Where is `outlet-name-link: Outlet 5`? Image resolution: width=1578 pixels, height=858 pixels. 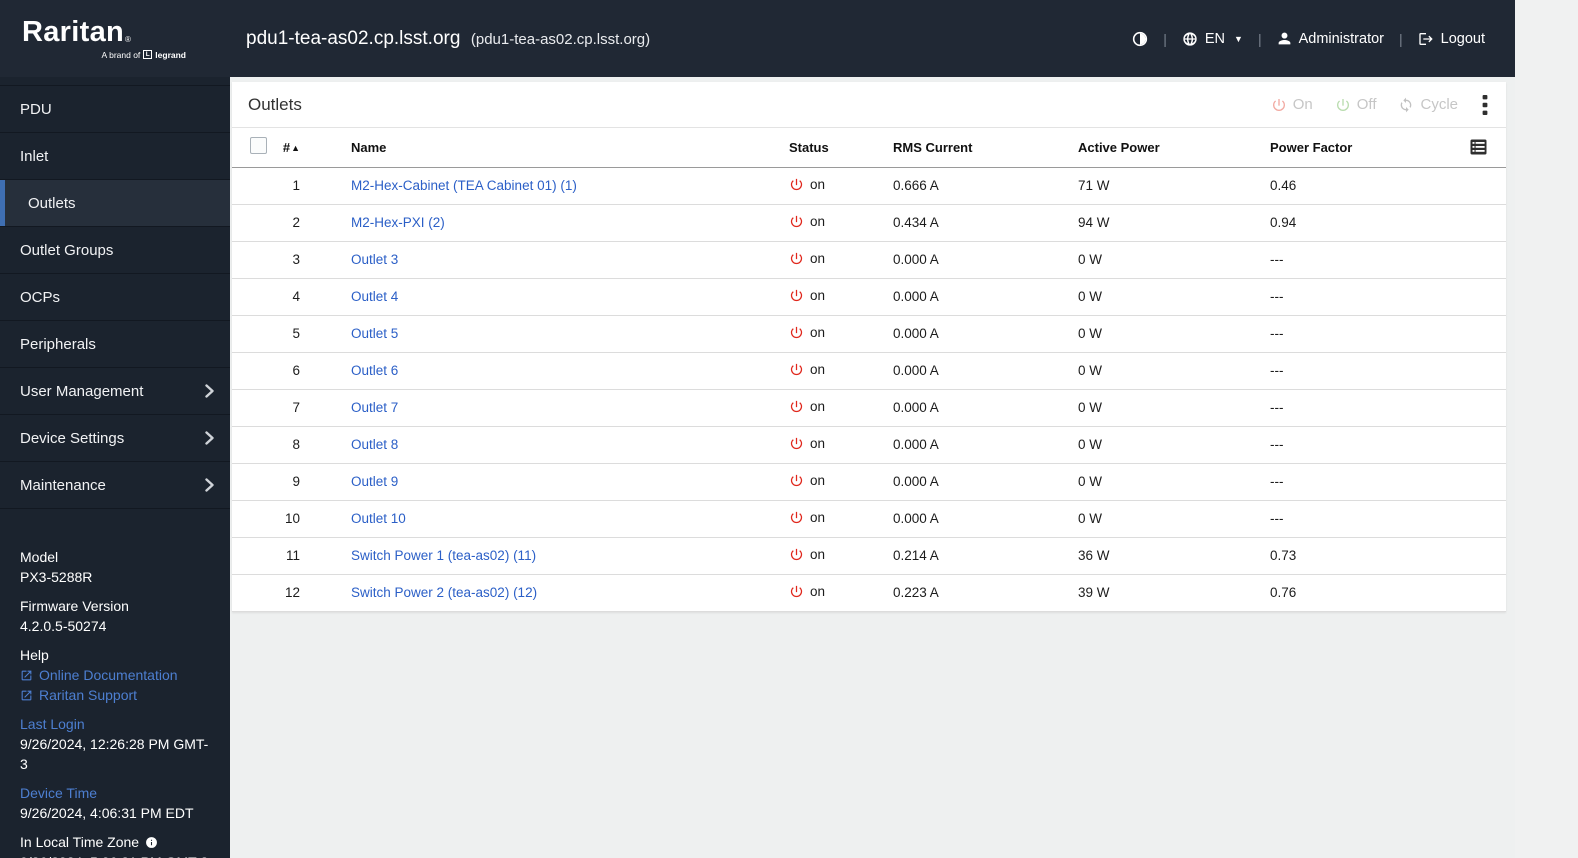 outlet-name-link: Outlet 5 is located at coordinates (374, 333).